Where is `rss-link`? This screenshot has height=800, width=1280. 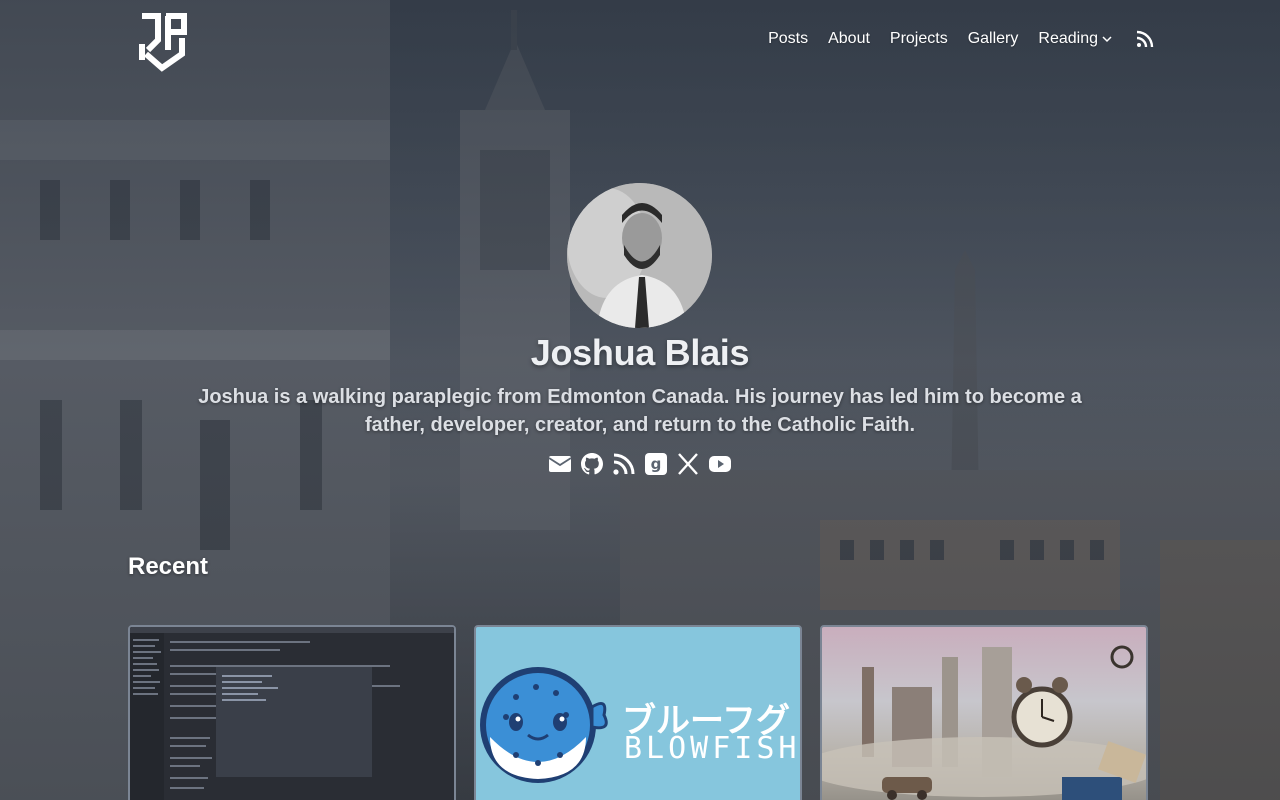 rss-link is located at coordinates (624, 464).